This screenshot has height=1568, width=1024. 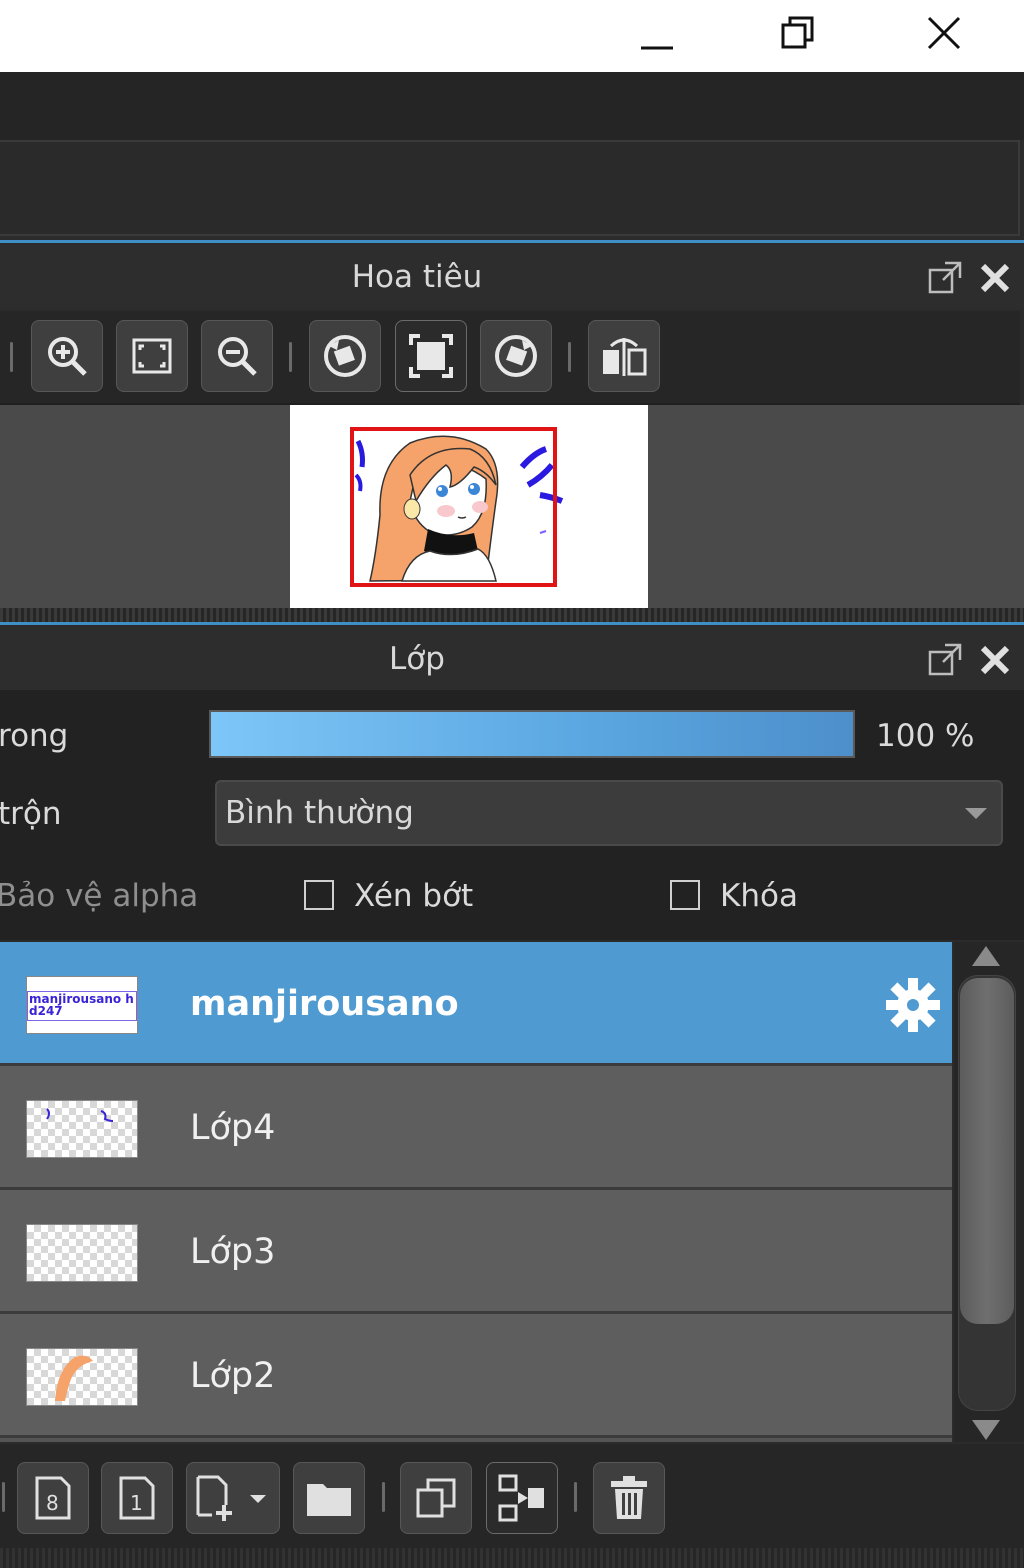 I want to click on rotate-left-icon, so click(x=345, y=356).